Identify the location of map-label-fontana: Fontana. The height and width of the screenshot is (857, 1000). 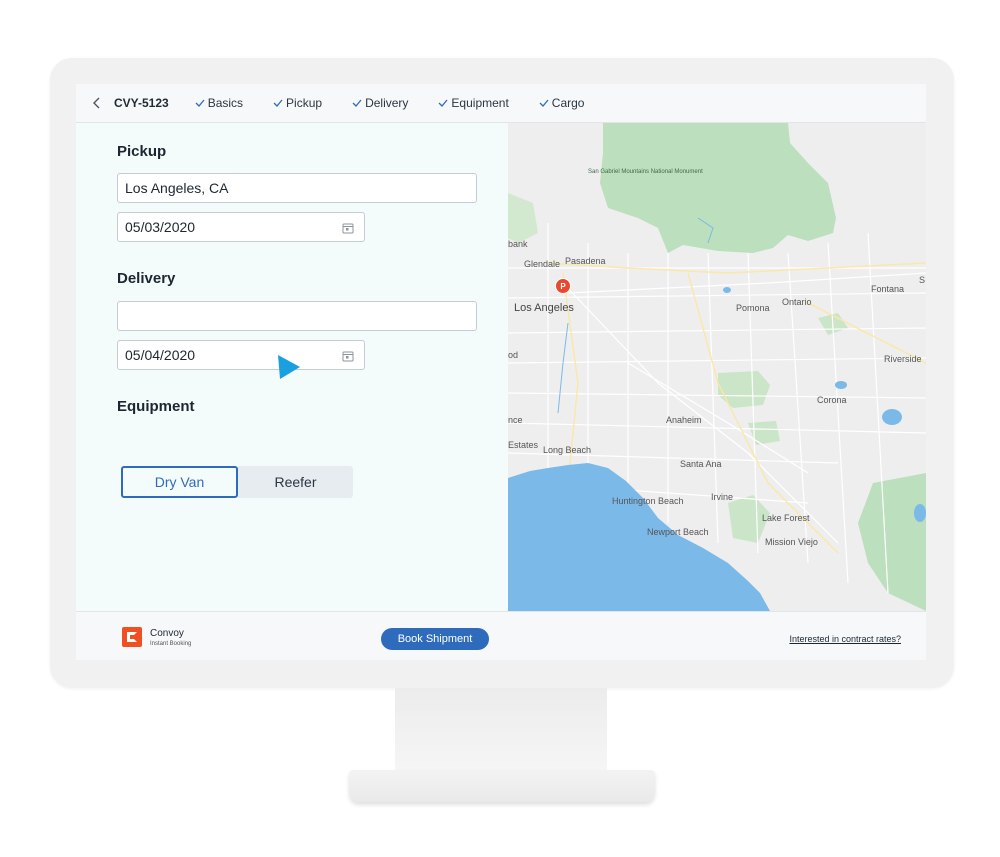
(888, 289).